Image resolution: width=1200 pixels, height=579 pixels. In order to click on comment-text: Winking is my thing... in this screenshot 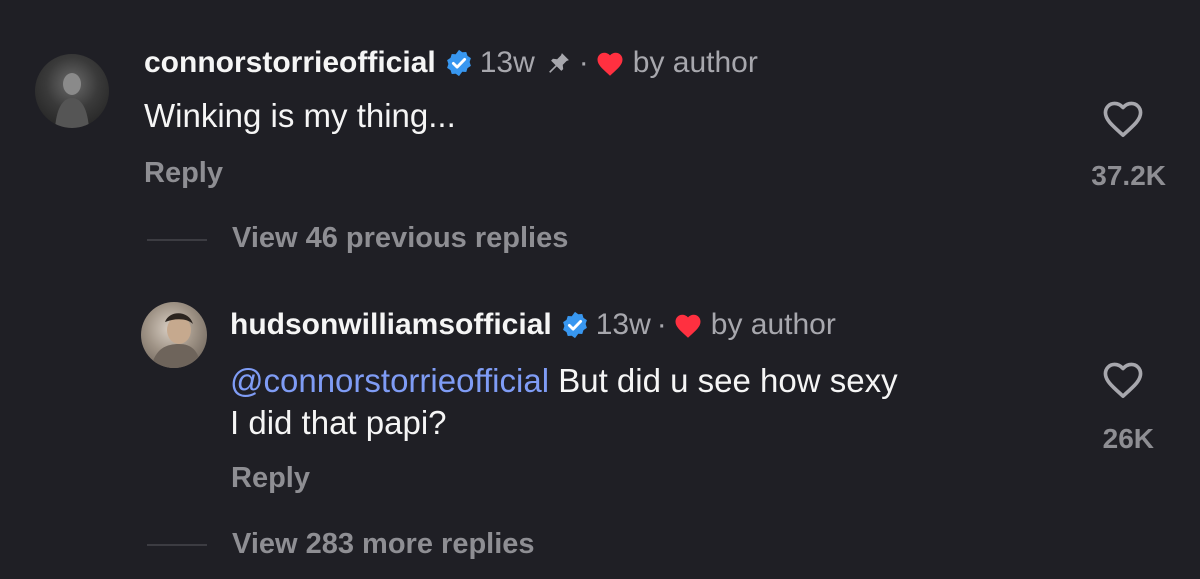, I will do `click(300, 115)`.